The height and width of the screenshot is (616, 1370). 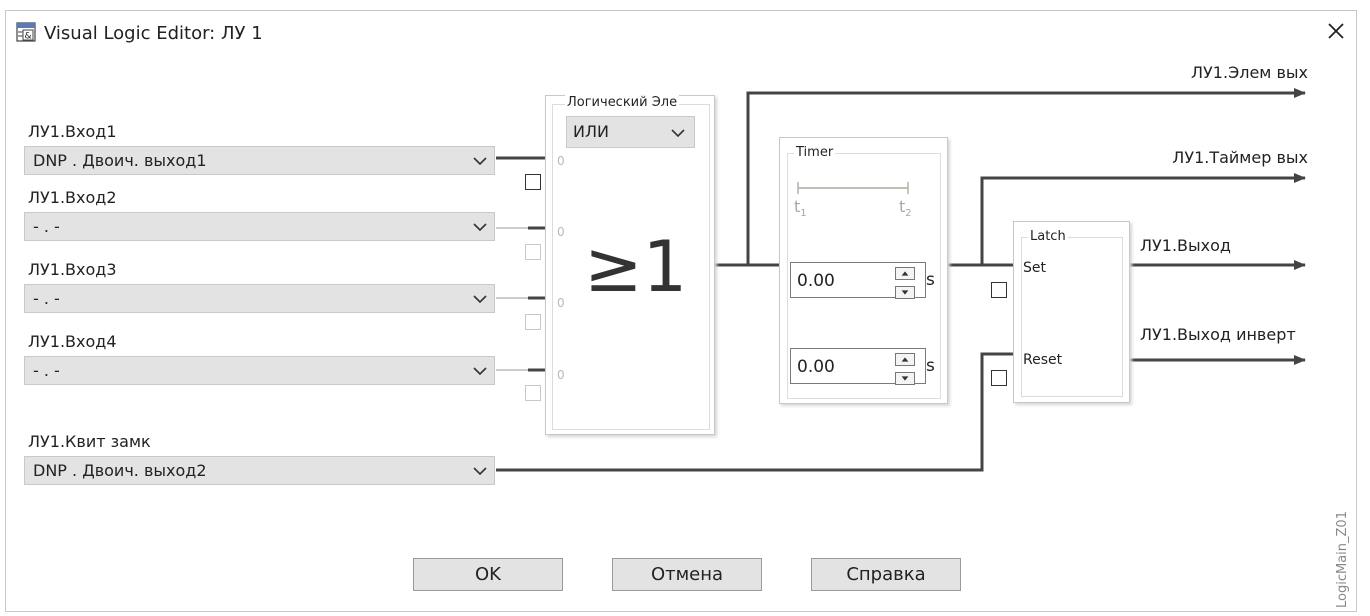 What do you see at coordinates (1218, 334) in the screenshot?
I see `latch-inverted-output-label: ЛУ1.Выход инверт` at bounding box center [1218, 334].